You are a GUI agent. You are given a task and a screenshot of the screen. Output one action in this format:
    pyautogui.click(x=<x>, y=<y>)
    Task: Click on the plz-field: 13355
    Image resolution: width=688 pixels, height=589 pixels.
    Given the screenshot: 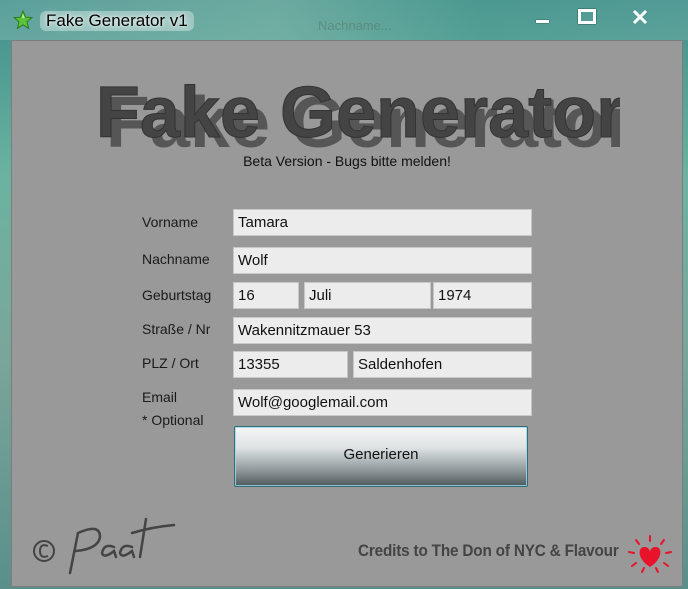 What is the action you would take?
    pyautogui.click(x=290, y=364)
    